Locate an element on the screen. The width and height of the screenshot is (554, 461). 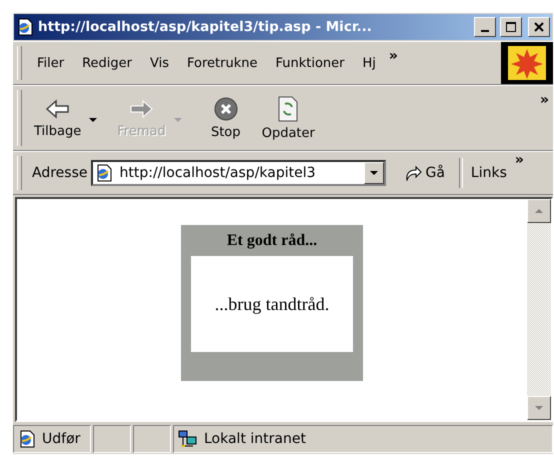
browser-icon is located at coordinates (25, 27).